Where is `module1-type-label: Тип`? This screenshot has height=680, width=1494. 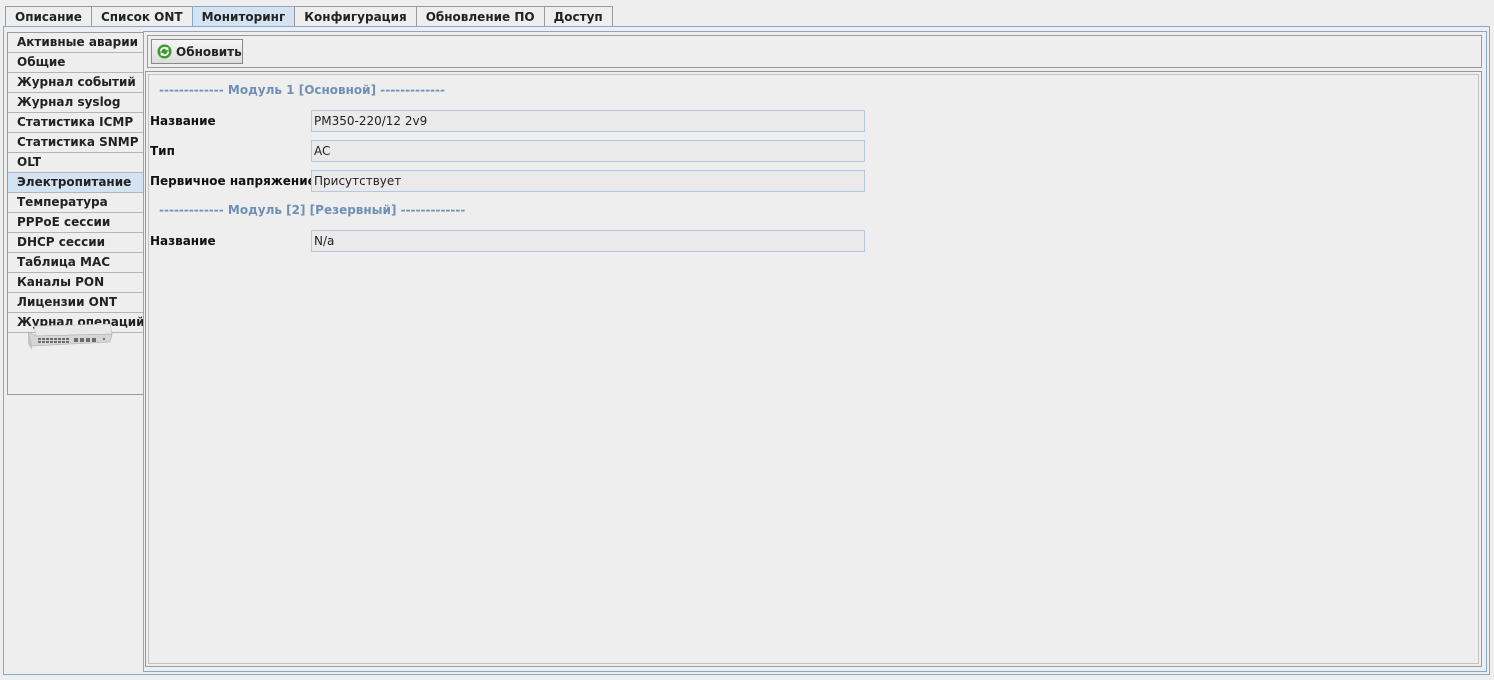 module1-type-label: Тип is located at coordinates (162, 151).